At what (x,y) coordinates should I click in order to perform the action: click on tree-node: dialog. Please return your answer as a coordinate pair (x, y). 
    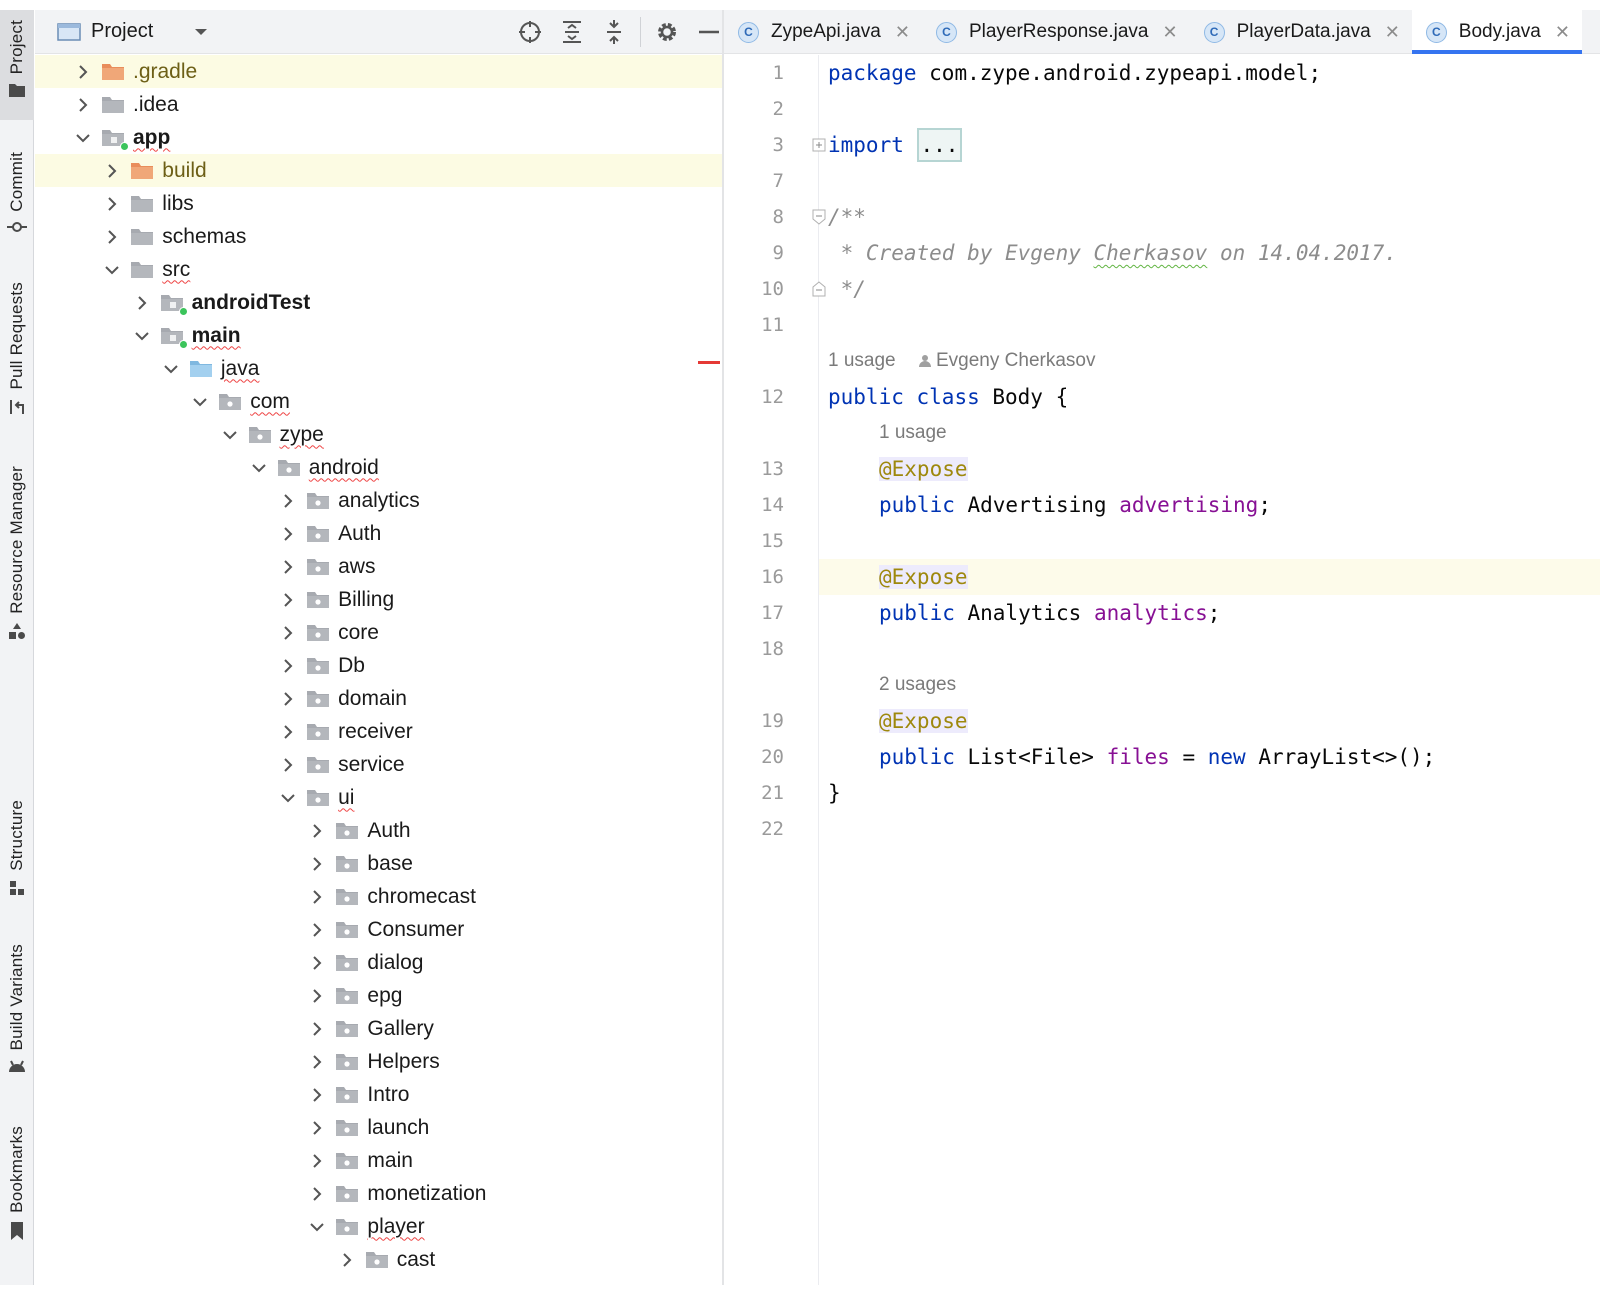
    Looking at the image, I should click on (385, 962).